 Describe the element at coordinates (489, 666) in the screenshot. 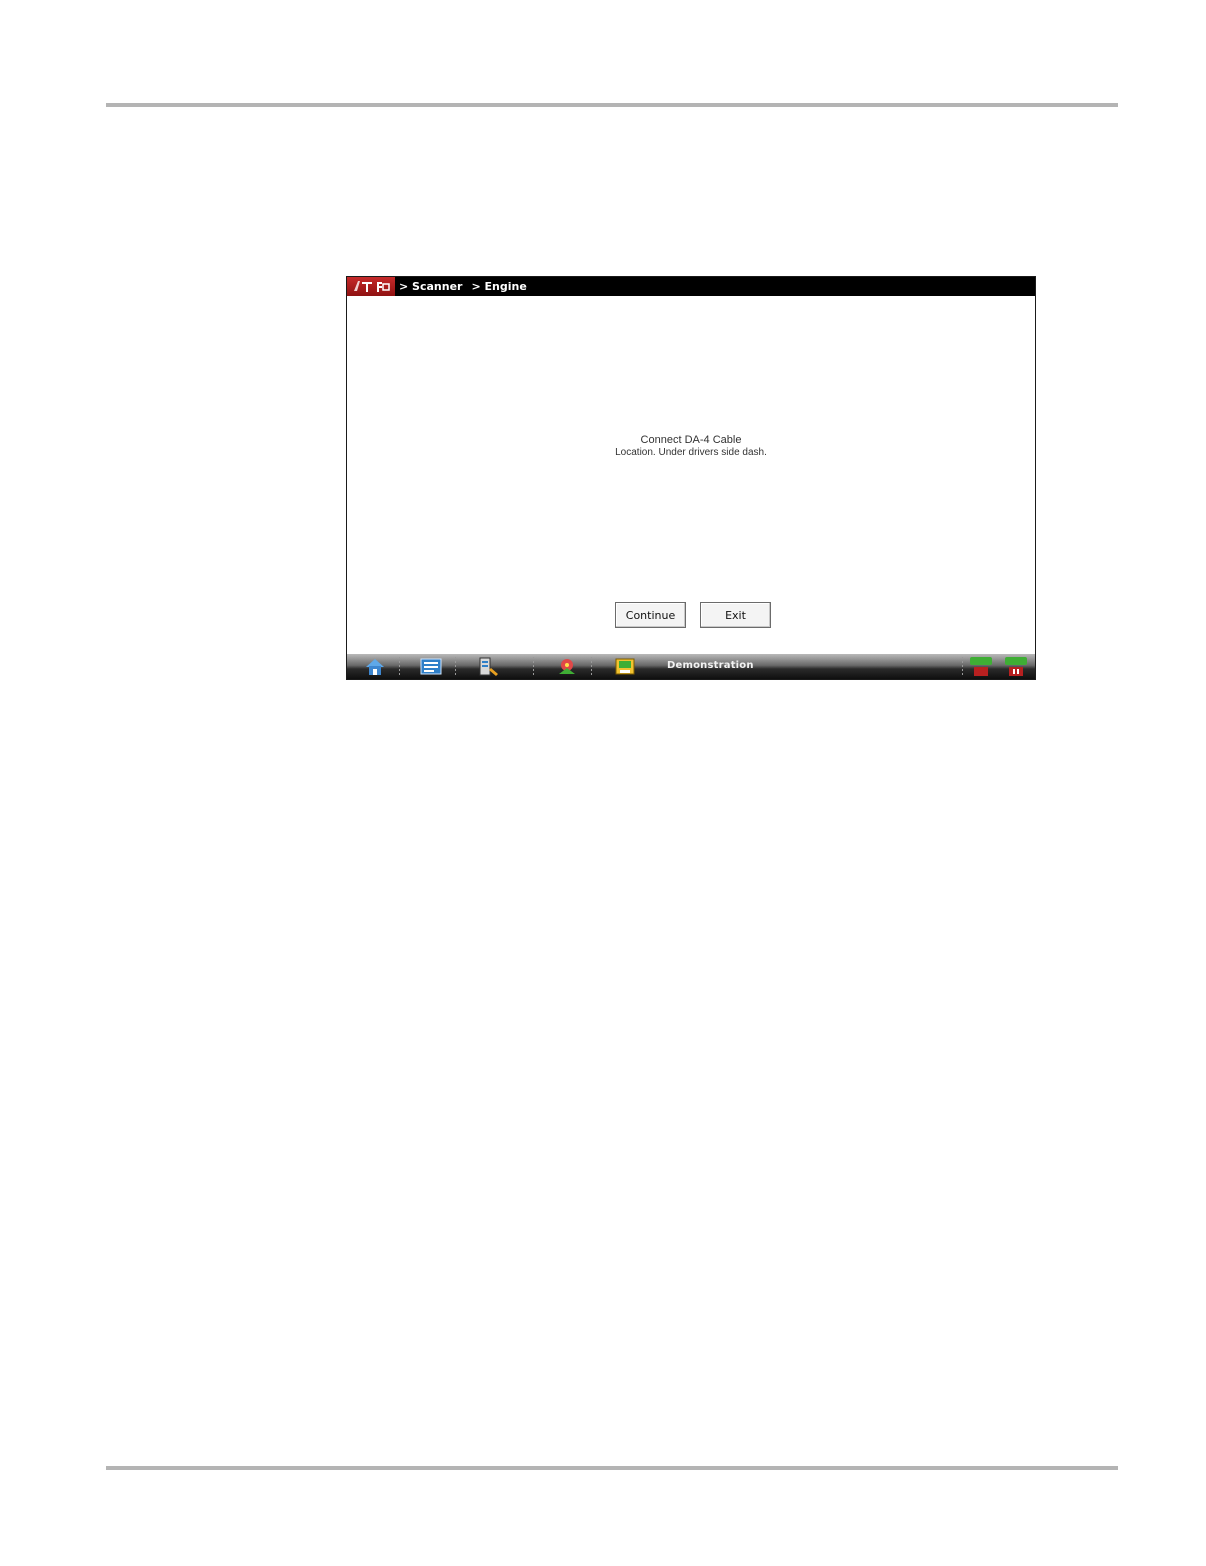

I see `tools-icon` at that location.